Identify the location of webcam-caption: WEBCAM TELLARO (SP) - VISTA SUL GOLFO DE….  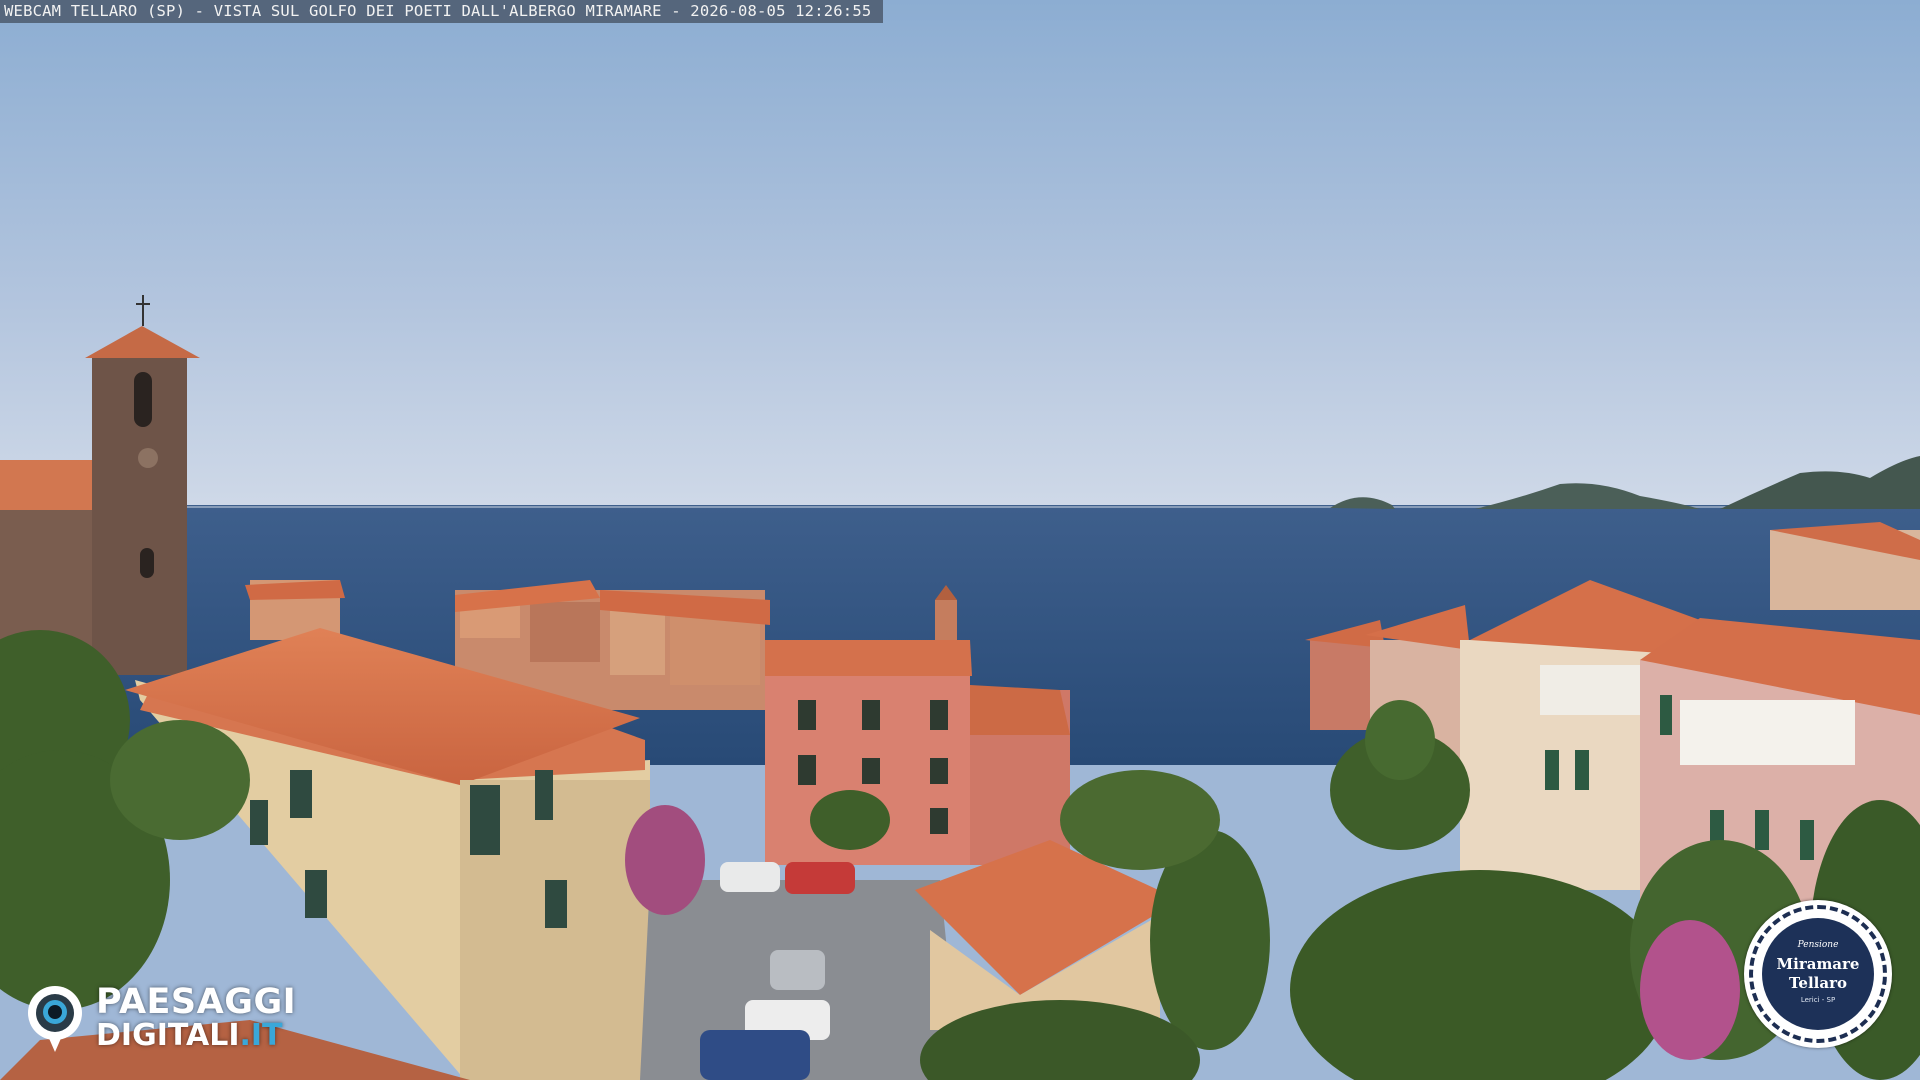
(442, 11).